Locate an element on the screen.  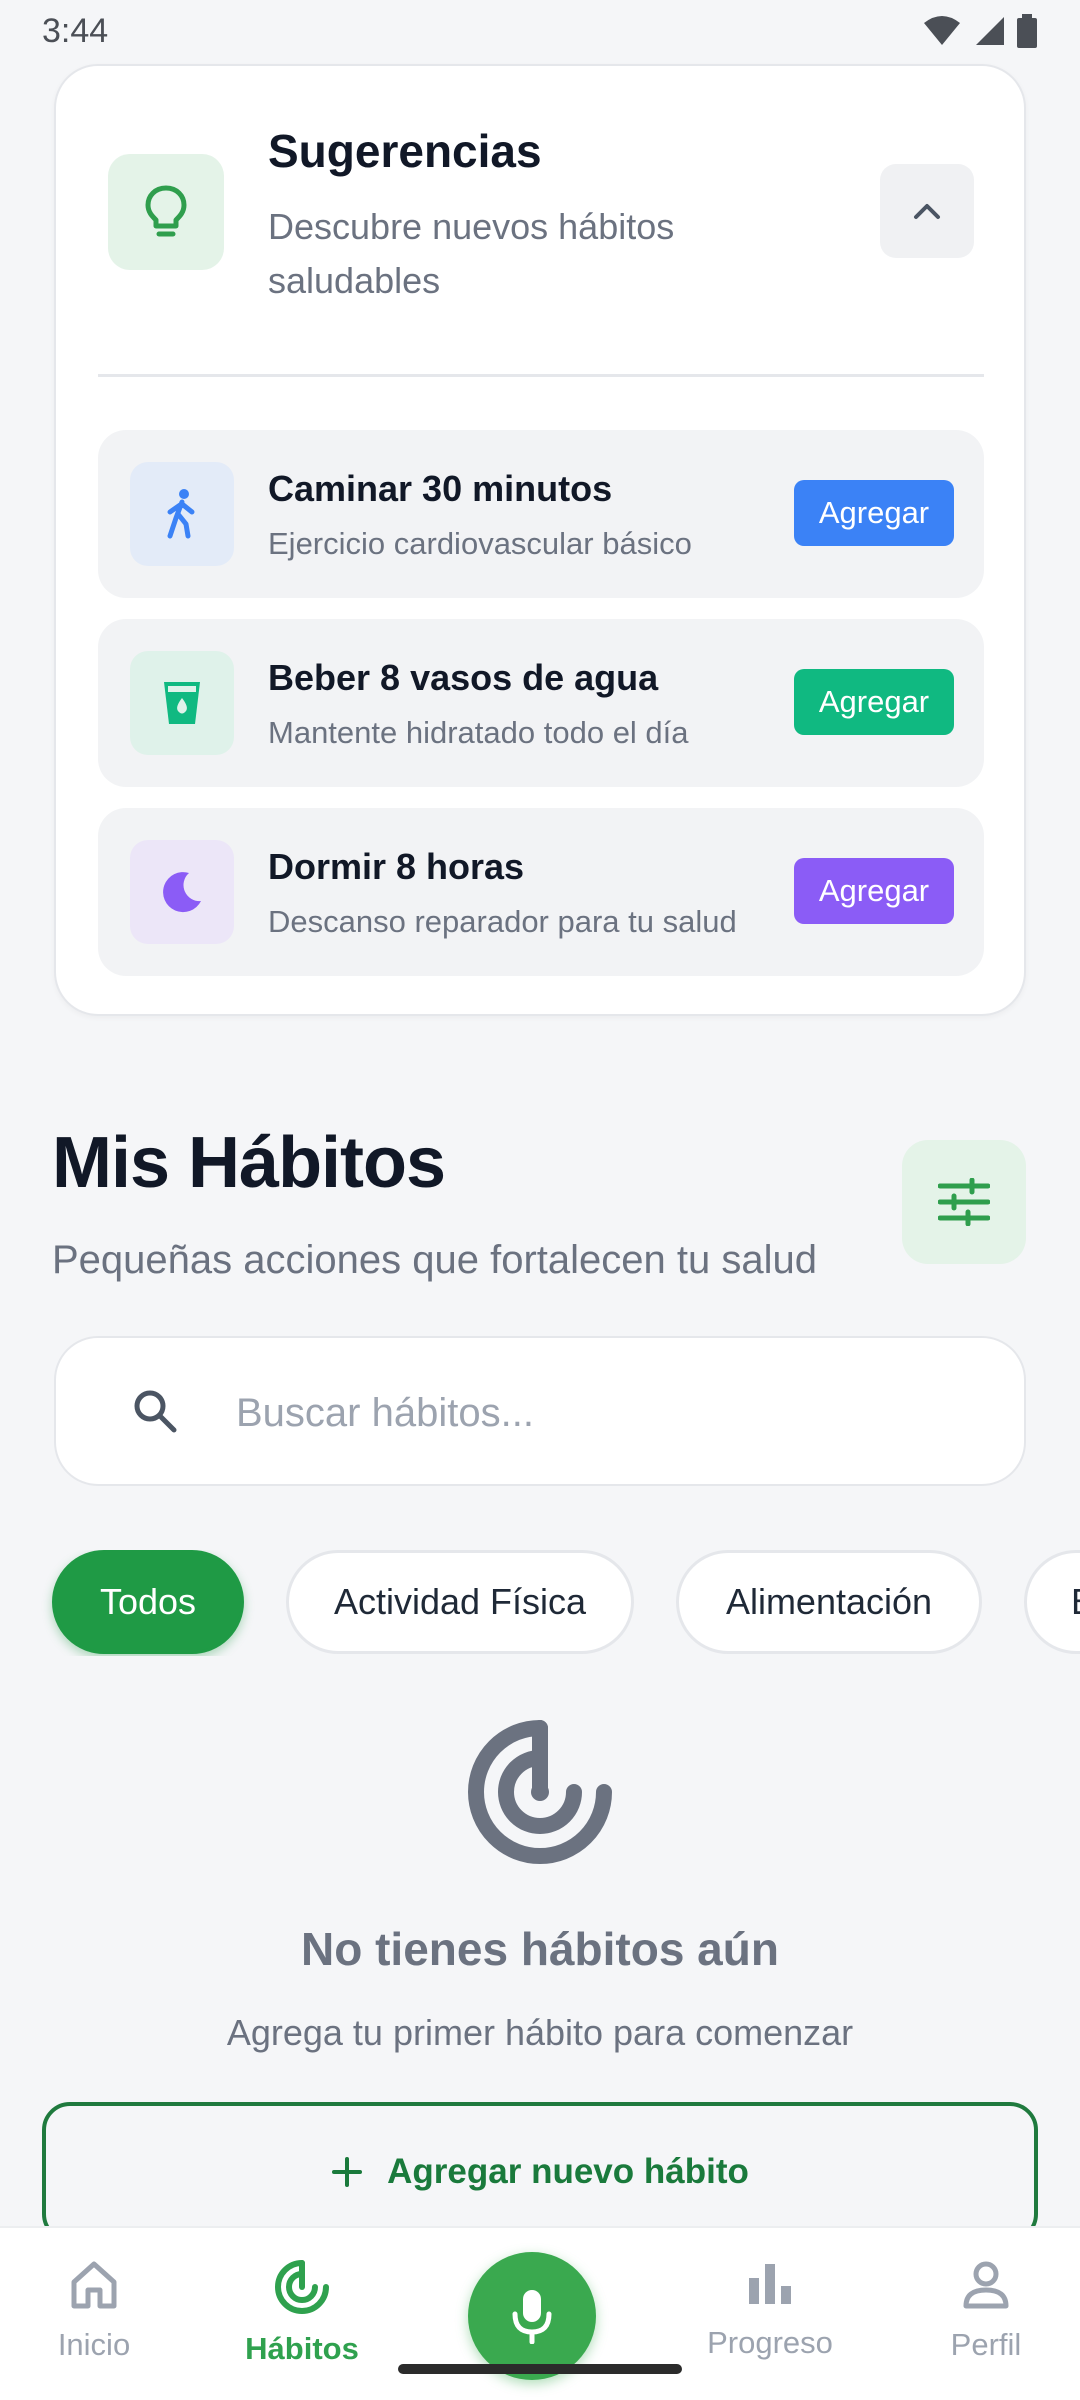
microphone-icon is located at coordinates (532, 2317).